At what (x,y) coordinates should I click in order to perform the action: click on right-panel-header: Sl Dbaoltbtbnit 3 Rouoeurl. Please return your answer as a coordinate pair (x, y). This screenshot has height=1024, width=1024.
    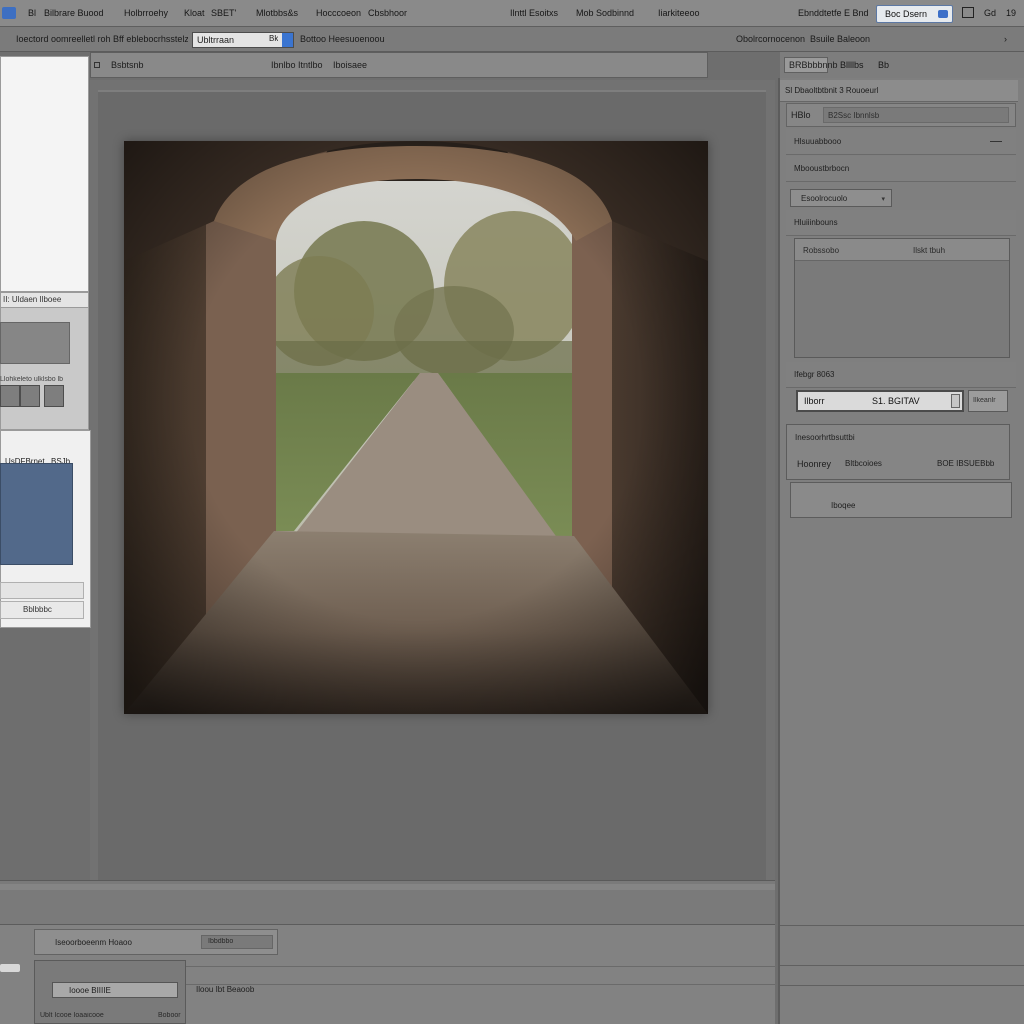
    Looking at the image, I should click on (899, 91).